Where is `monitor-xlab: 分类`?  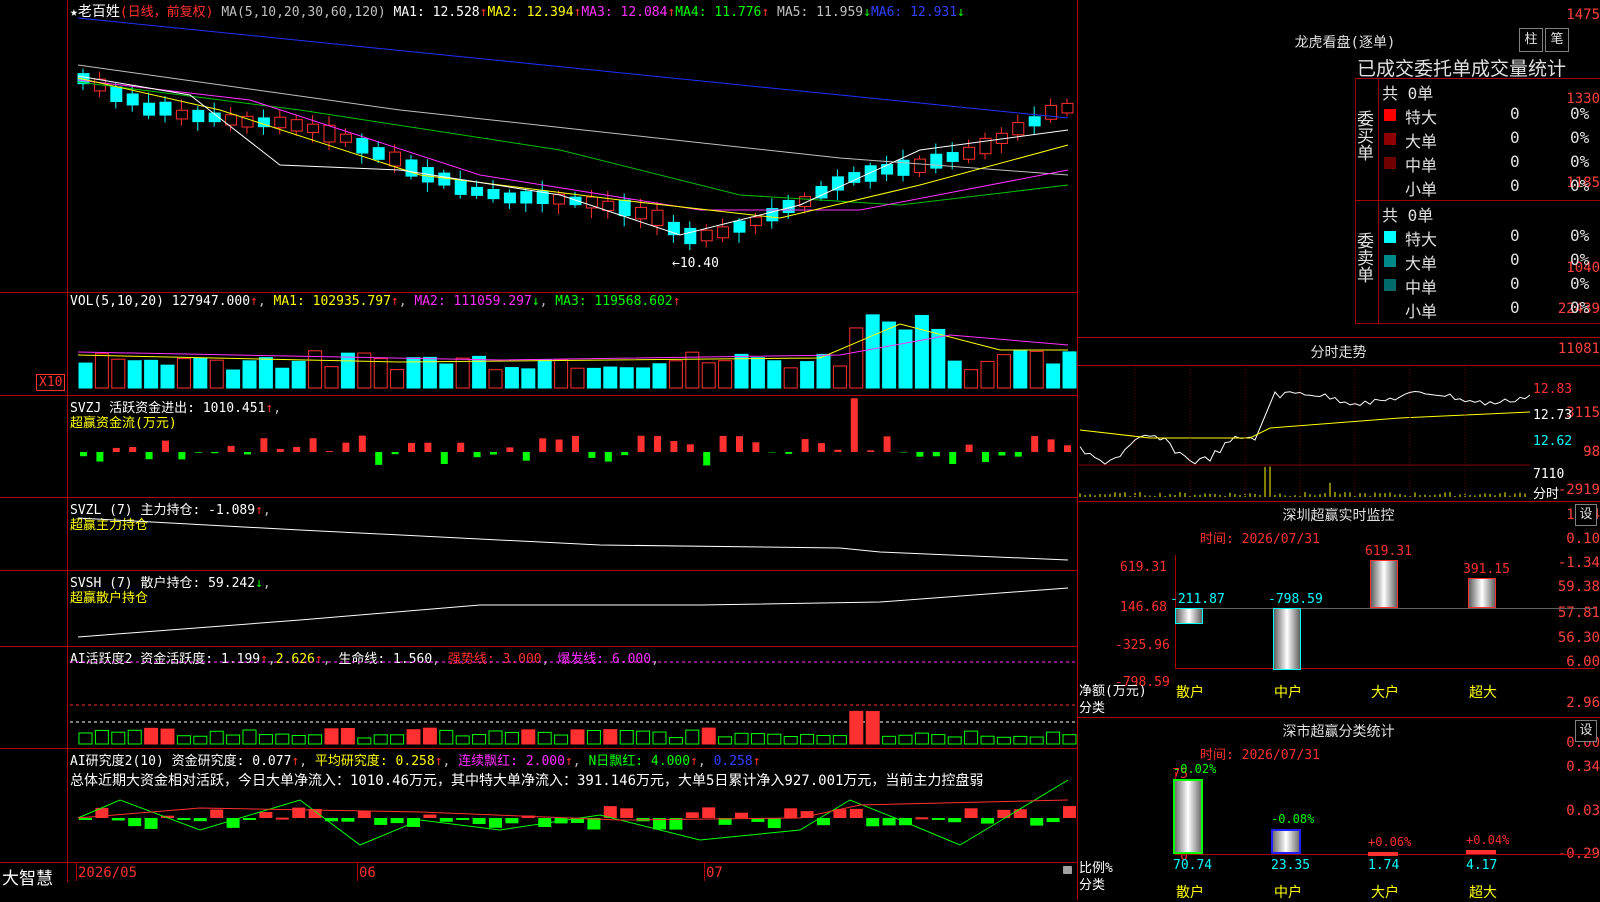
monitor-xlab: 分类 is located at coordinates (1092, 706).